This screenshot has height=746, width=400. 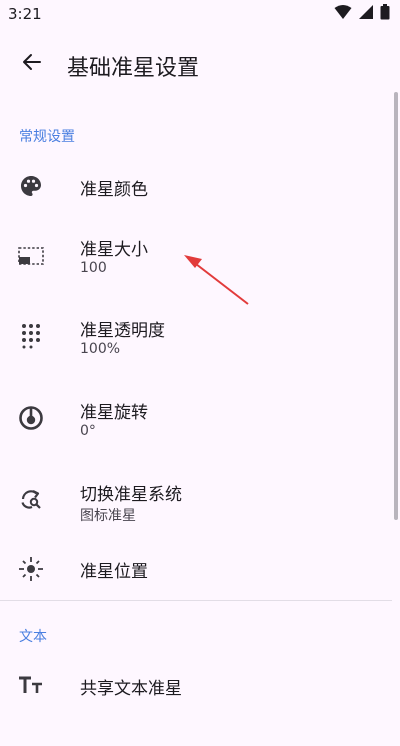 What do you see at coordinates (196, 433) in the screenshot?
I see `setting-crosshair-rotation: 准星旋转 0°` at bounding box center [196, 433].